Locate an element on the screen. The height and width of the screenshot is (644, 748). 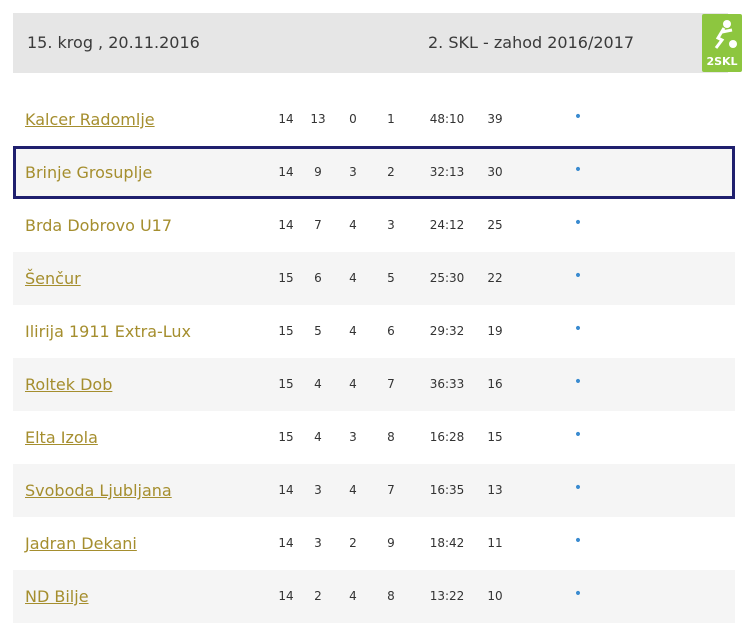
won-cell: 2 is located at coordinates (318, 596).